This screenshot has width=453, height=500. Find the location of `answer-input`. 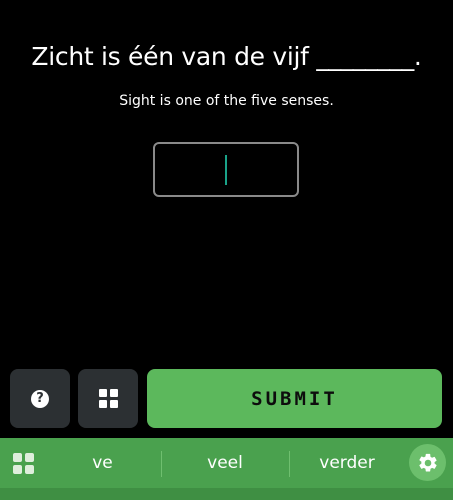

answer-input is located at coordinates (226, 169).